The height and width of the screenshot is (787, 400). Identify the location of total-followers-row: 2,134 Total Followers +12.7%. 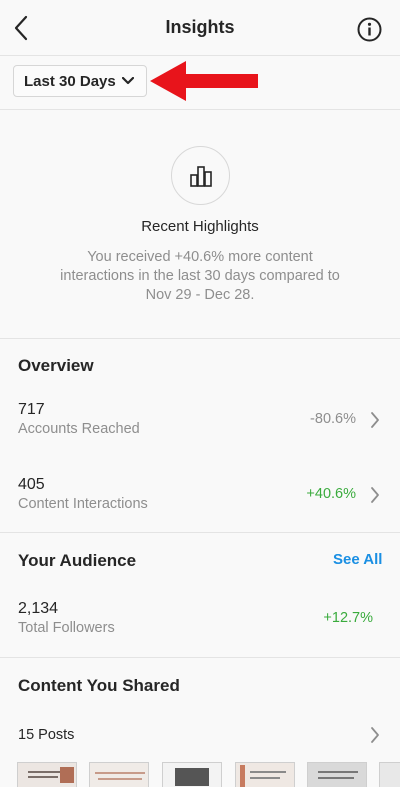
(200, 620).